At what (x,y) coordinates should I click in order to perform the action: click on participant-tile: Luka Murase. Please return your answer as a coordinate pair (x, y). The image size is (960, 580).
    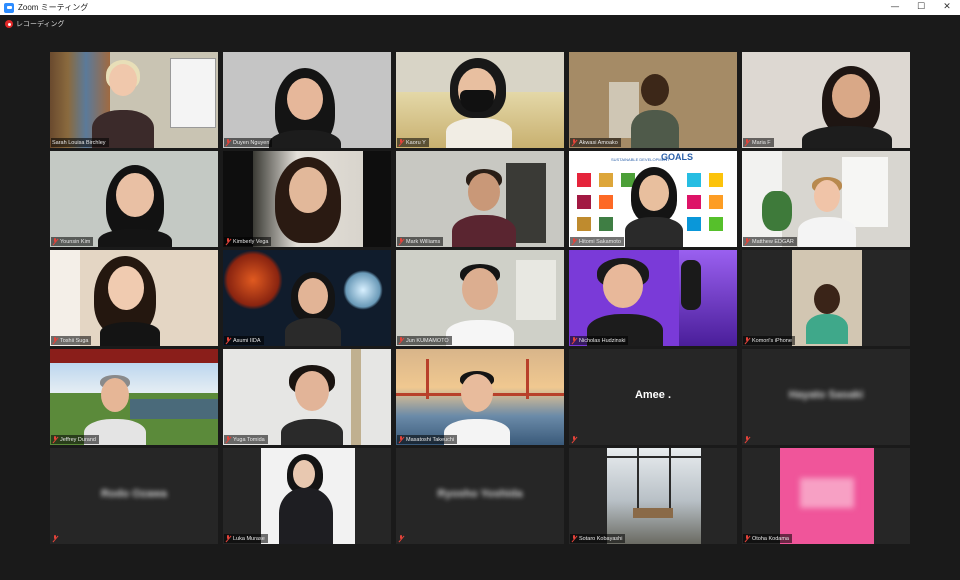
    Looking at the image, I should click on (307, 496).